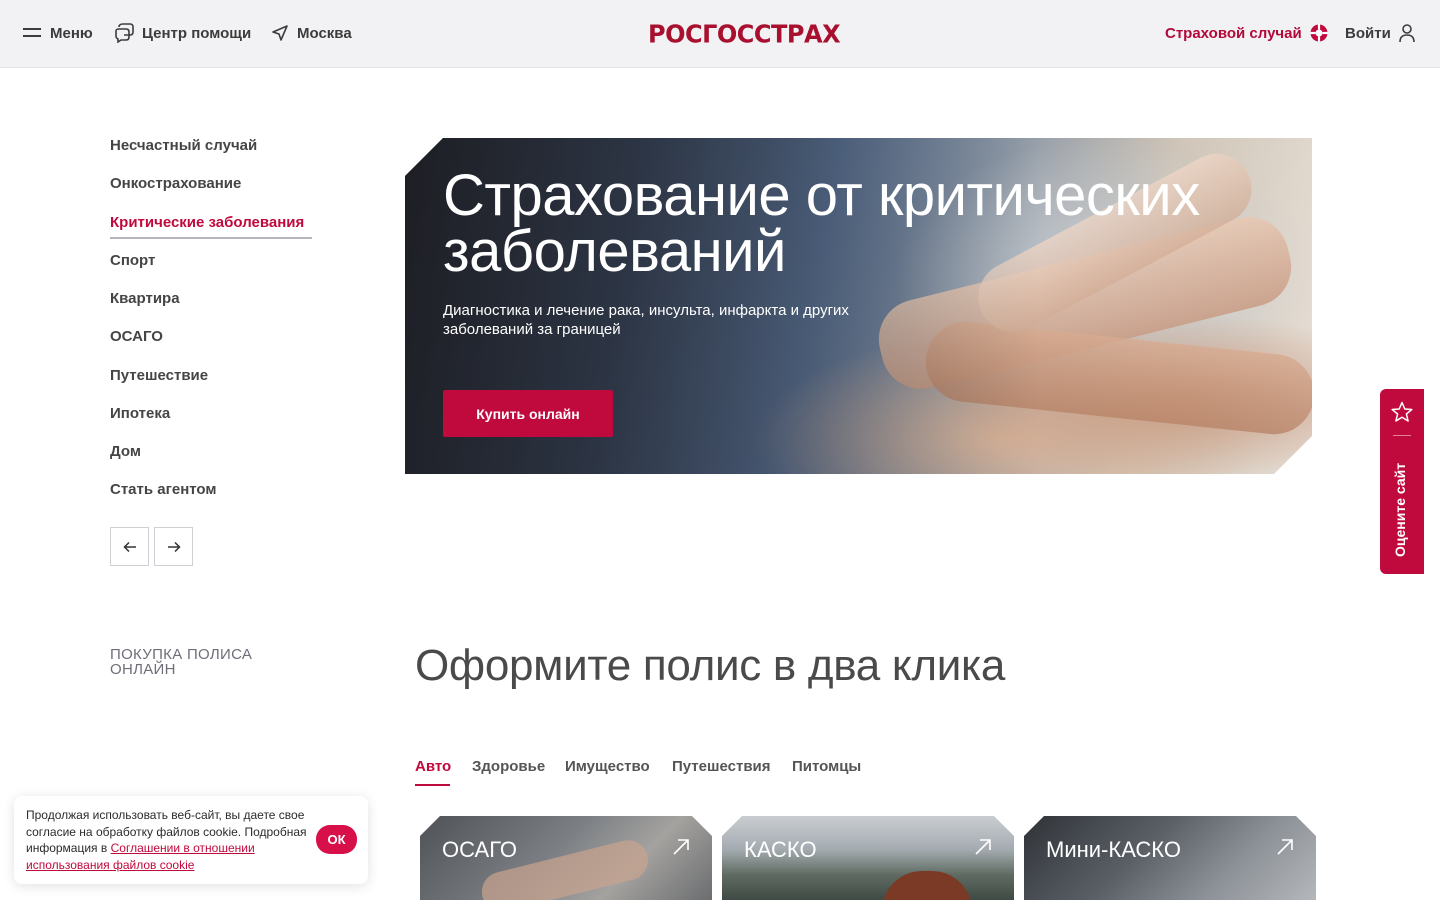 The width and height of the screenshot is (1440, 900). I want to click on sidebar-item-apartment: Квартира, so click(145, 298).